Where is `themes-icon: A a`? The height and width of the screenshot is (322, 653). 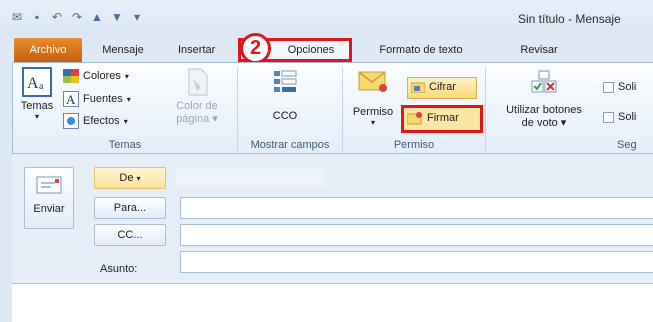 themes-icon: A a is located at coordinates (37, 82).